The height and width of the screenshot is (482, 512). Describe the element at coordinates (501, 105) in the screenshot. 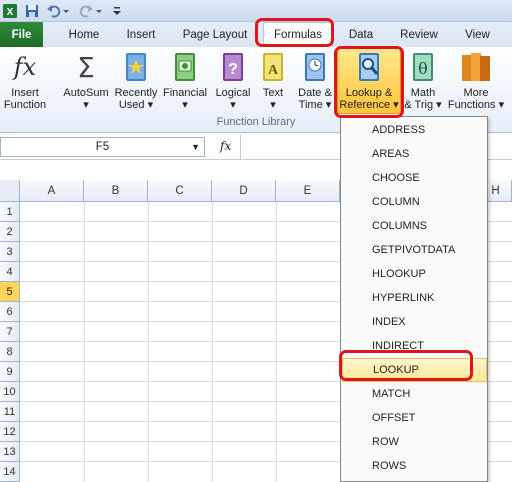

I see `more-functions-dropdown-icon: ▾` at that location.